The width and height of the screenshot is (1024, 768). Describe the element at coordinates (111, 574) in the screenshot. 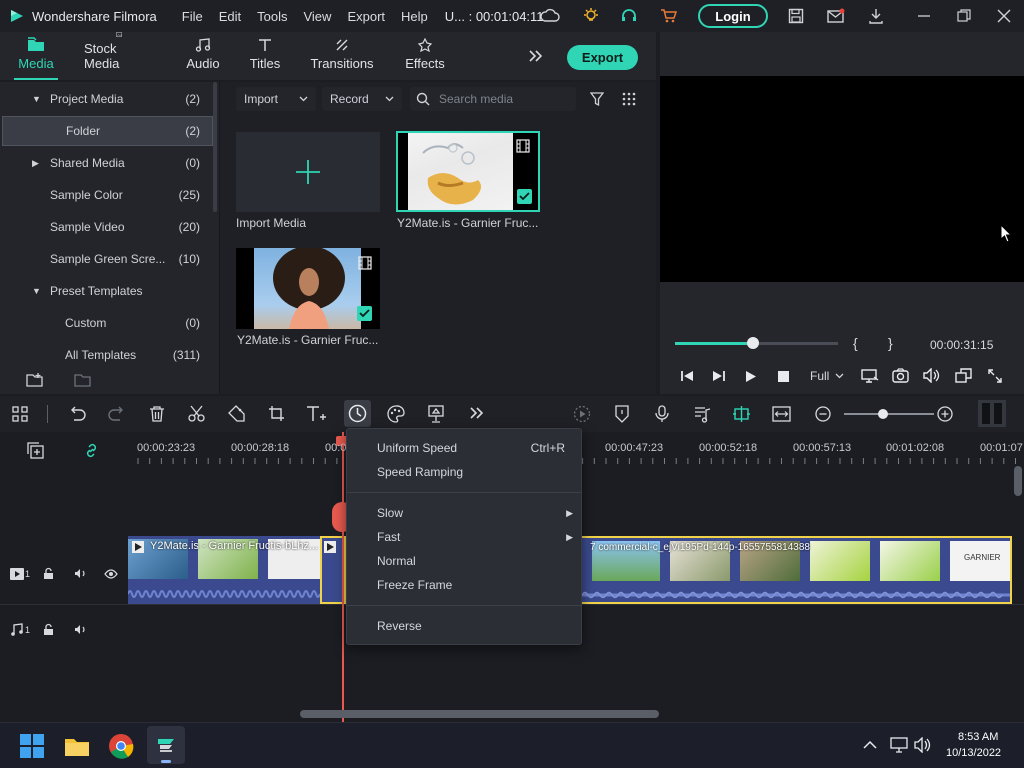

I see `eye-visibility-icon` at that location.